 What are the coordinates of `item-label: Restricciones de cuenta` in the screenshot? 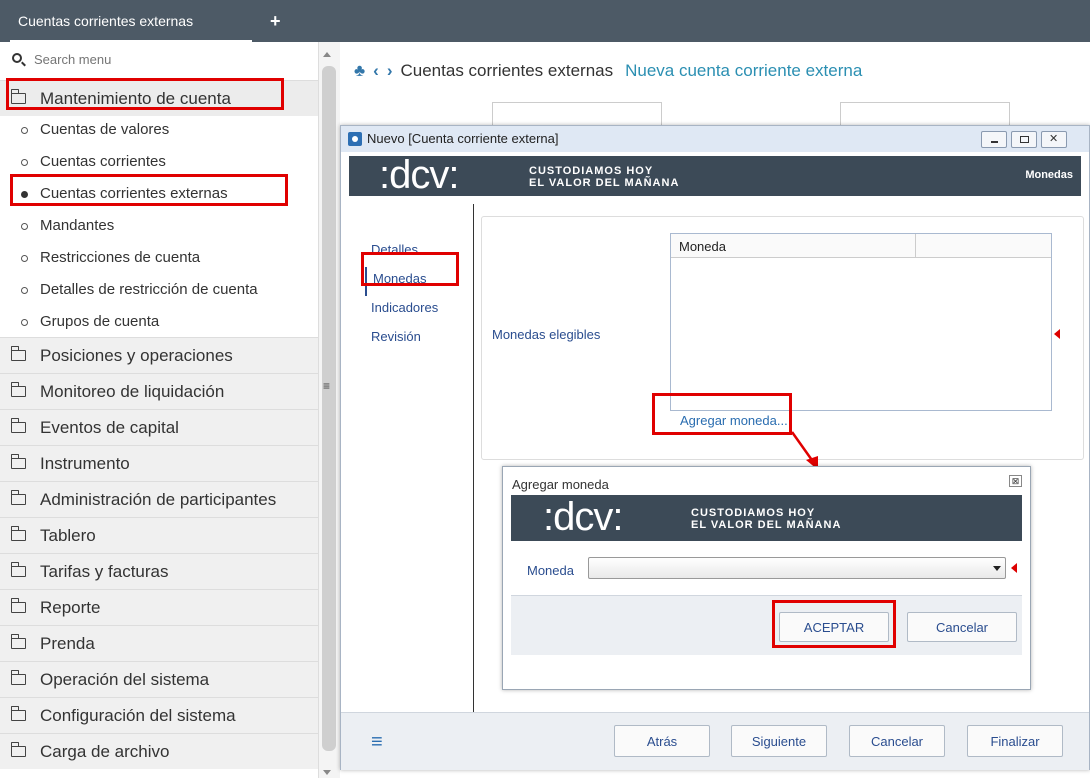 It's located at (120, 257).